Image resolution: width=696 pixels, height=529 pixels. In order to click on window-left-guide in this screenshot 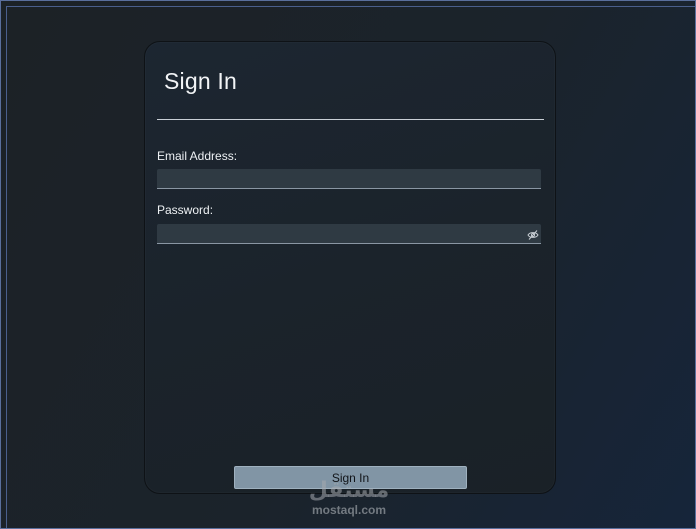, I will do `click(6, 267)`.